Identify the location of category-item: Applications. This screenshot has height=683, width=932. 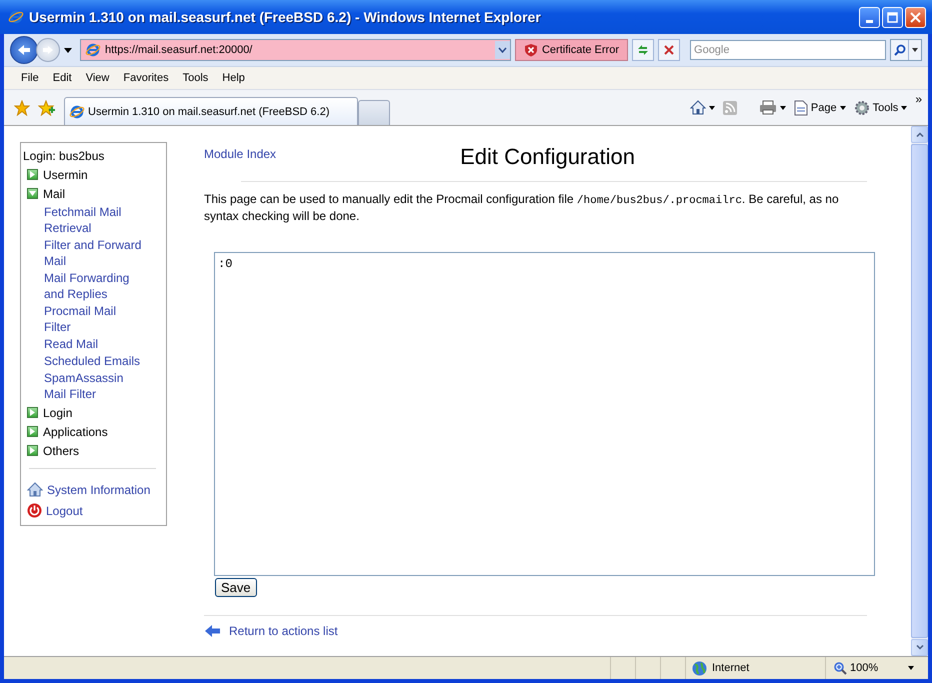
(92, 431).